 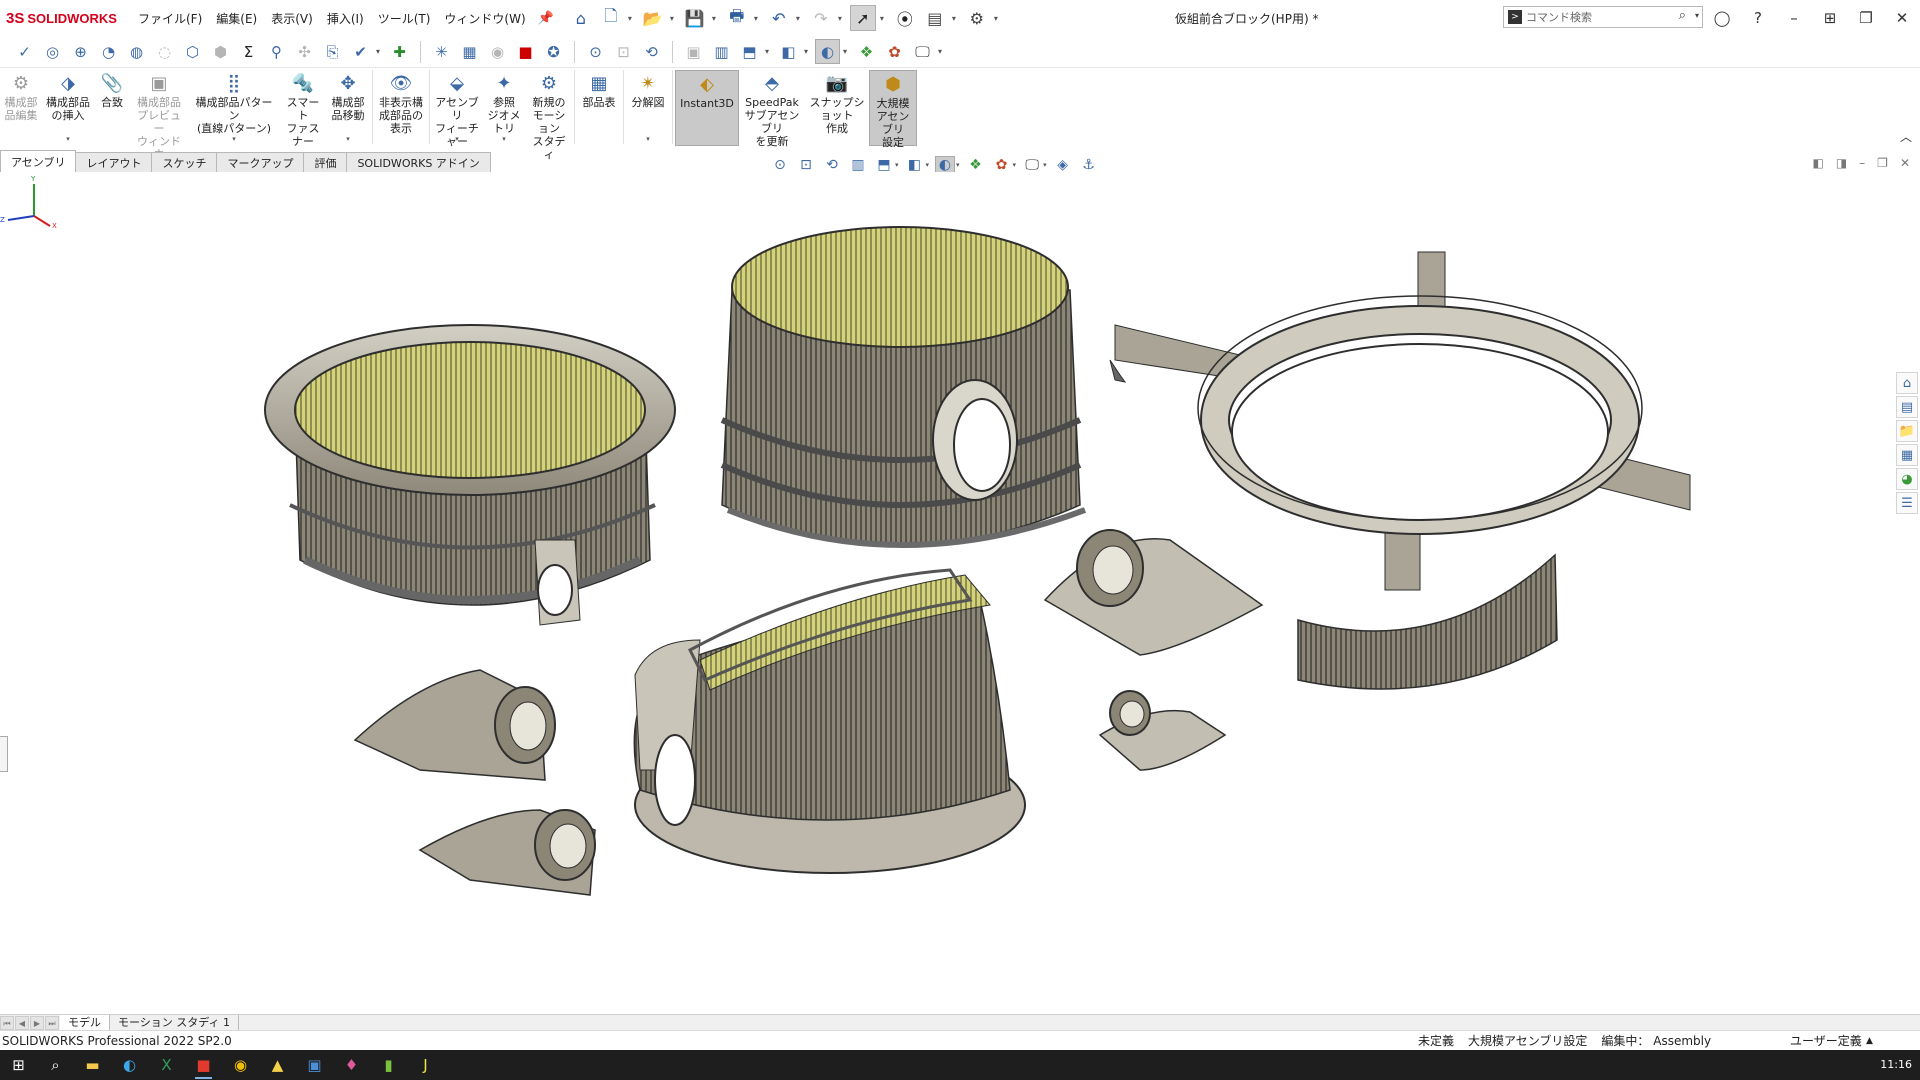 I want to click on equations-sigma-icon: Σ, so click(x=248, y=51).